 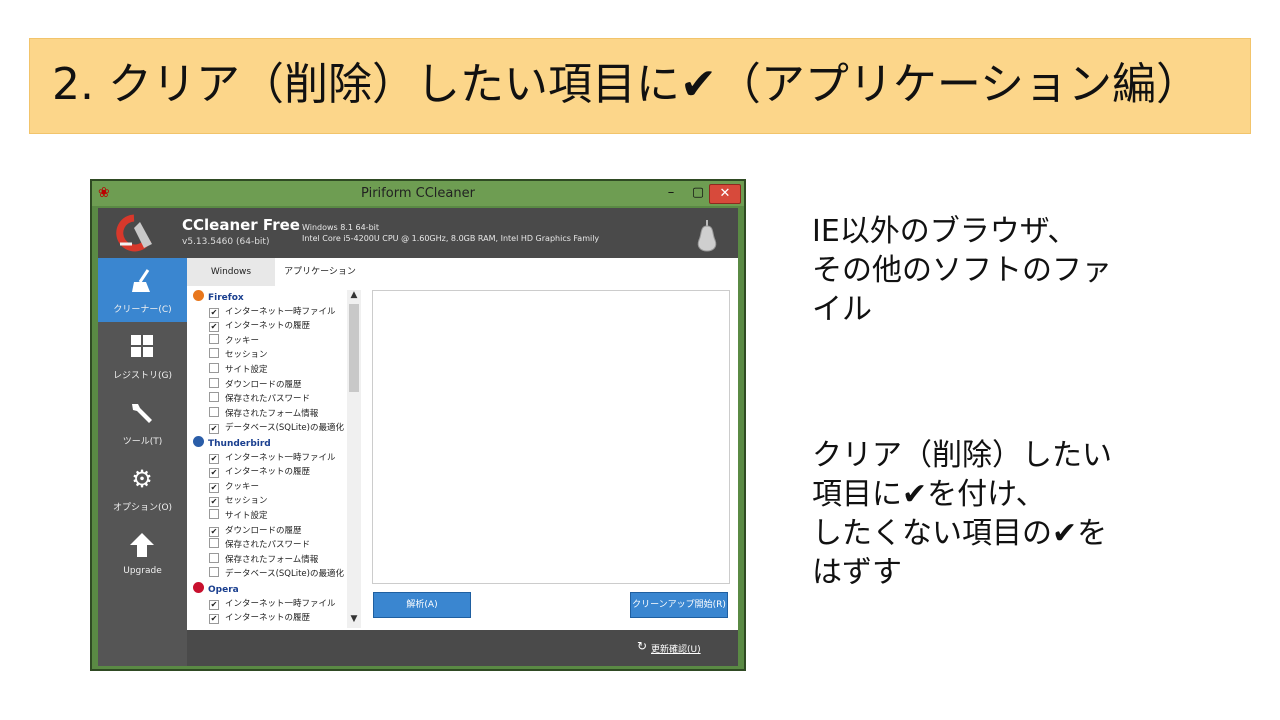 What do you see at coordinates (671, 193) in the screenshot?
I see `minimize-button: –` at bounding box center [671, 193].